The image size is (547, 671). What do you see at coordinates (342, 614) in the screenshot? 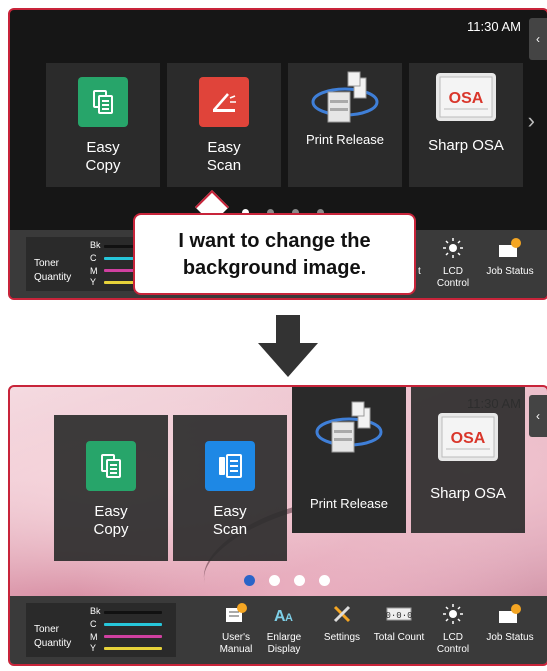
I see `tools-icon` at bounding box center [342, 614].